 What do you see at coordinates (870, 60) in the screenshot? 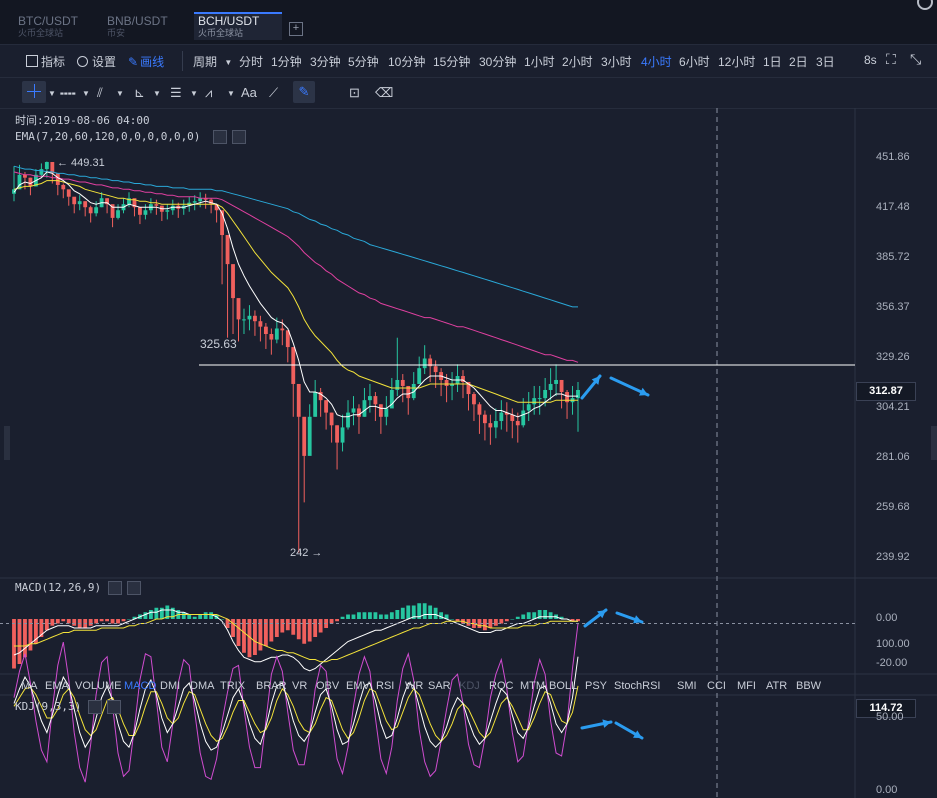
I see `refresh-interval: 8s` at bounding box center [870, 60].